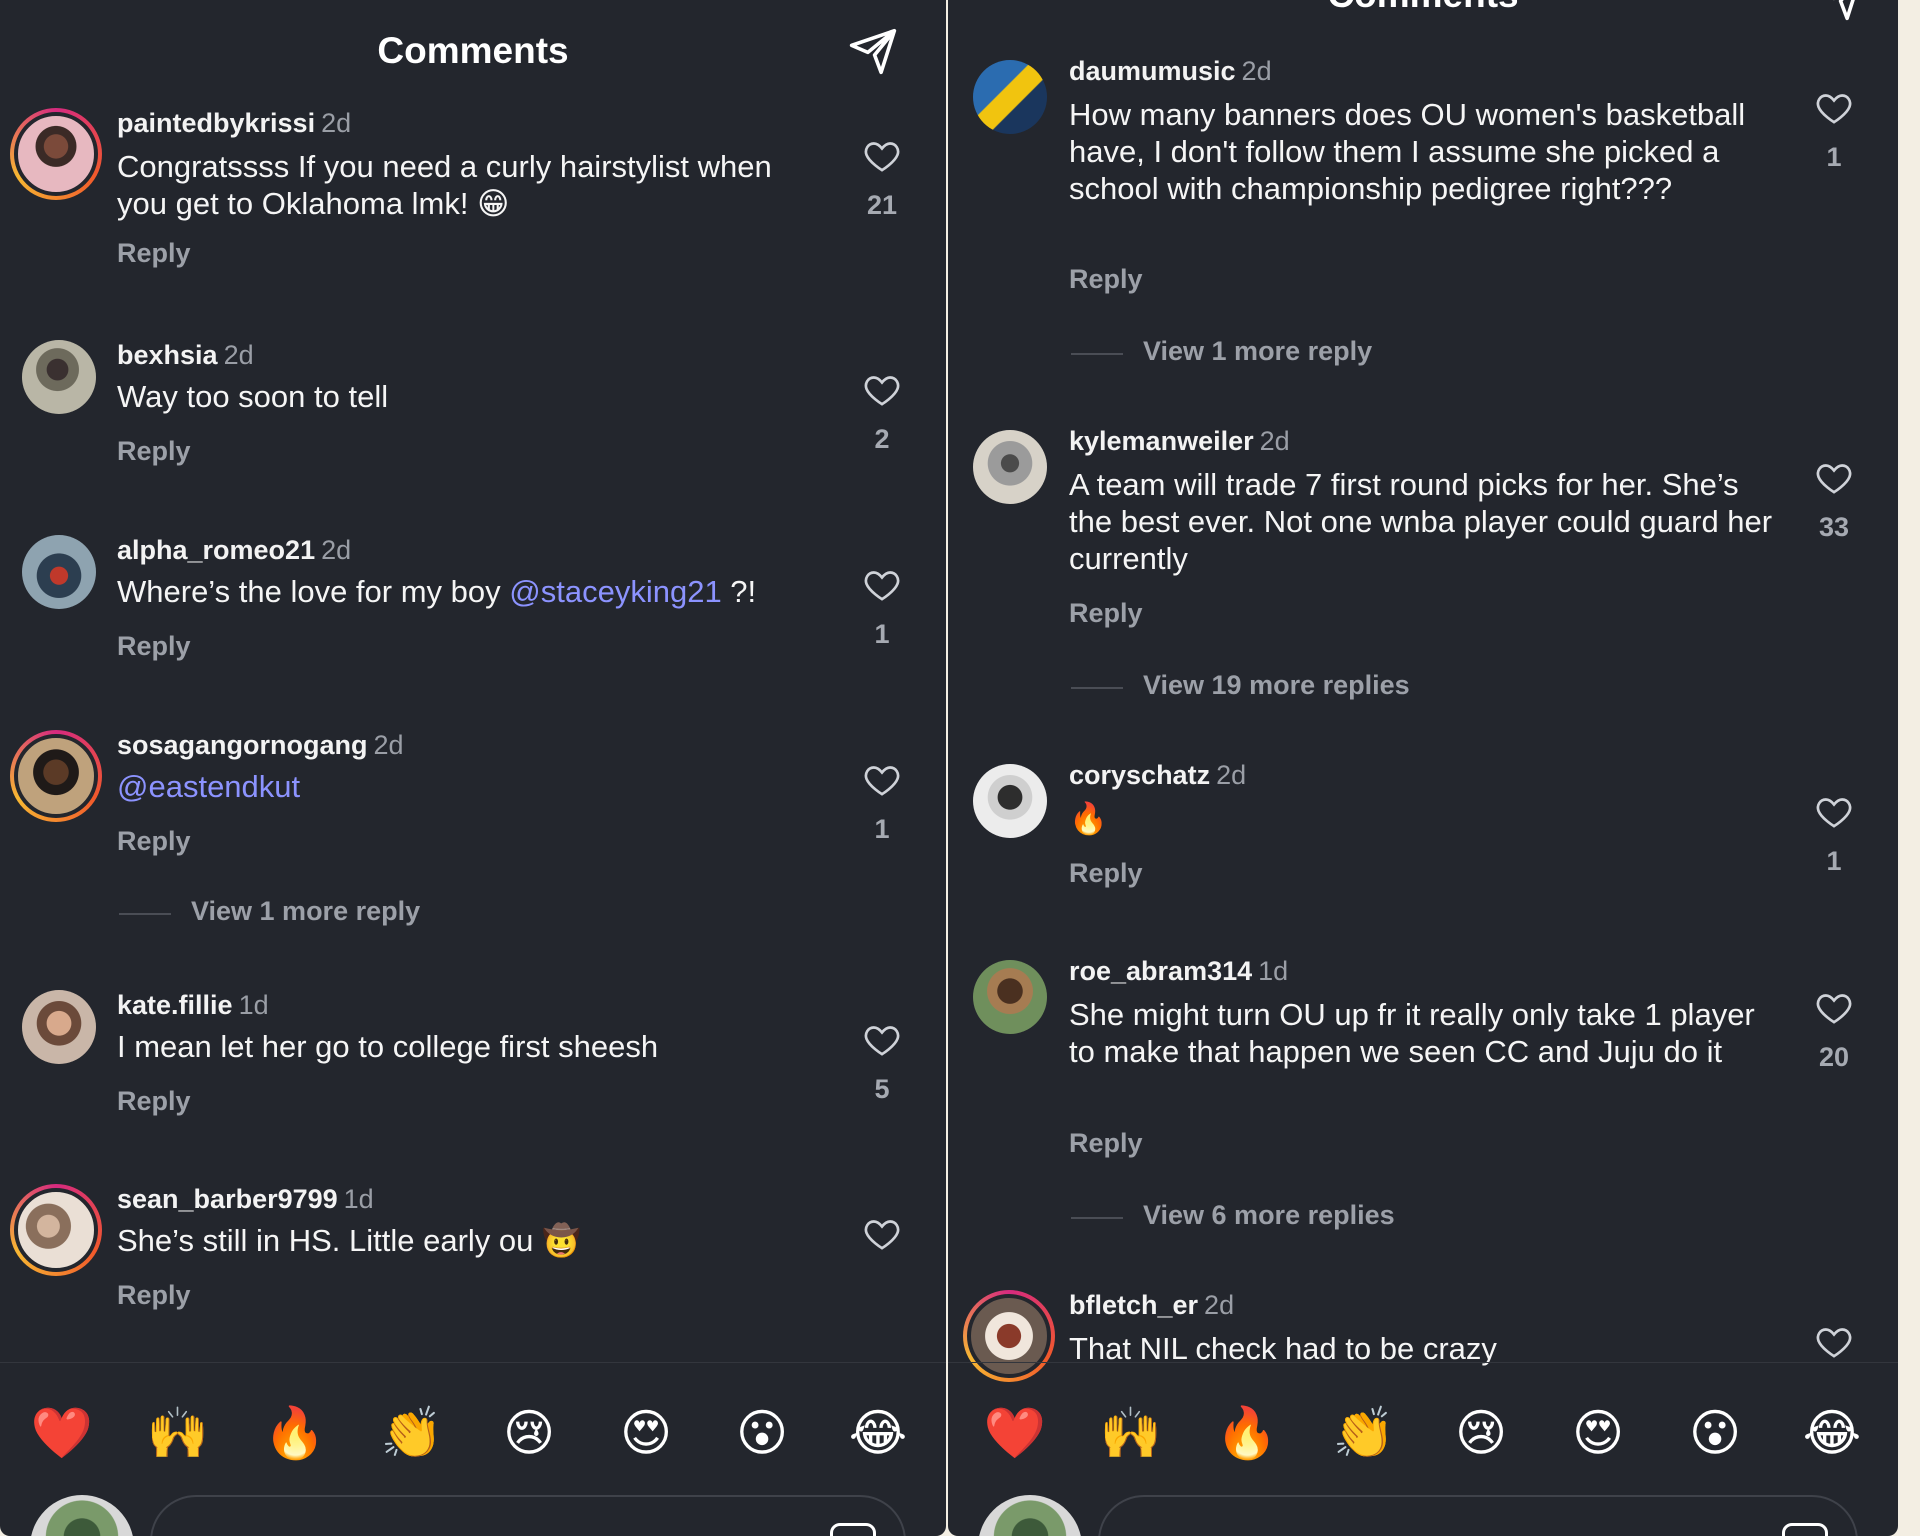 Image resolution: width=1920 pixels, height=1536 pixels. Describe the element at coordinates (882, 1062) in the screenshot. I see `like-control: 5` at that location.